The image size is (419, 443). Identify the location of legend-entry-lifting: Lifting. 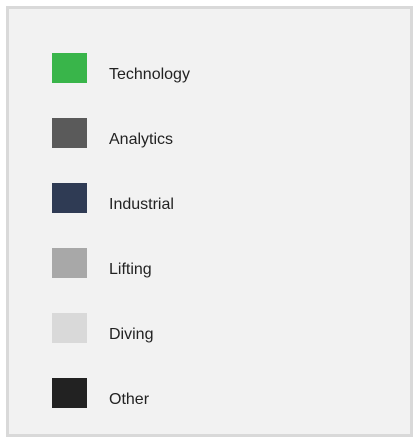
(209, 268).